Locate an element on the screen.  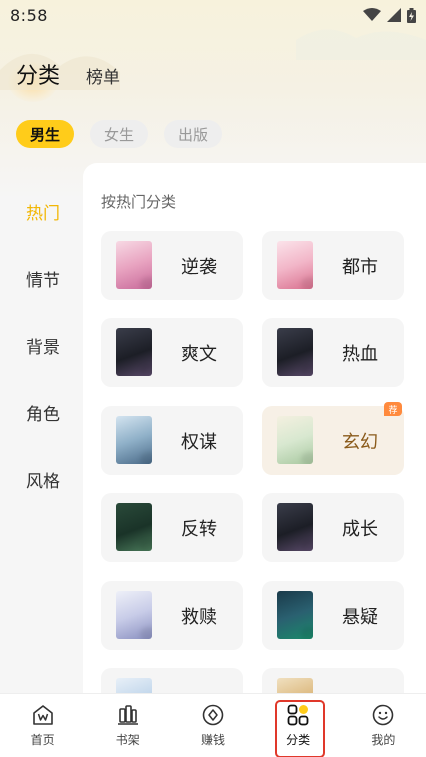
left-nav-background: 背景 is located at coordinates (43, 345).